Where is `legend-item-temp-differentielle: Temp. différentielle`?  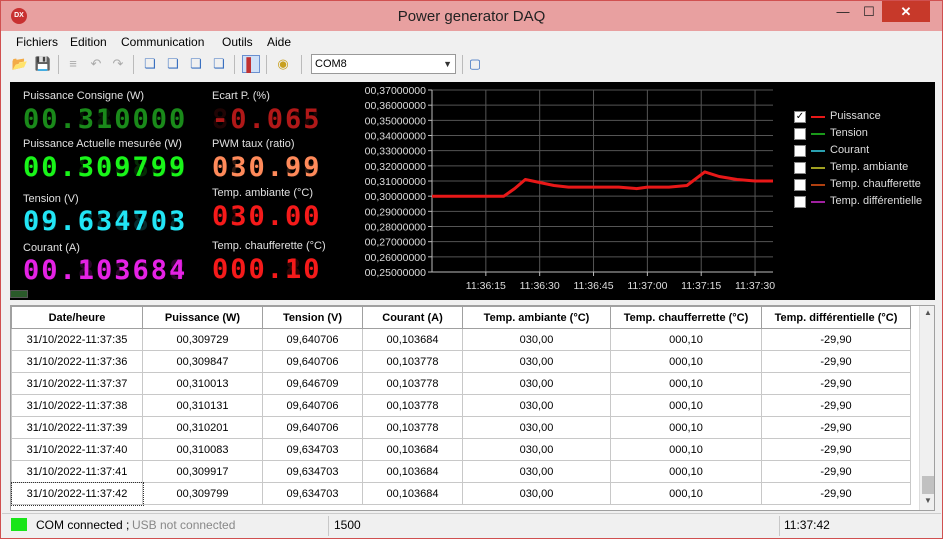 legend-item-temp-differentielle: Temp. différentielle is located at coordinates (864, 202).